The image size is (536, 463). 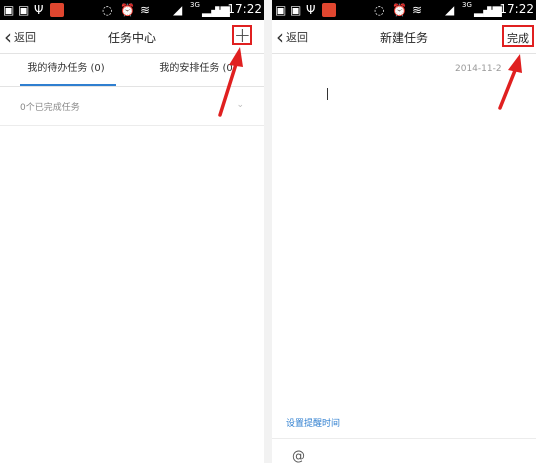 I want to click on completed-count-text: 0个已完成任务, so click(x=50, y=108).